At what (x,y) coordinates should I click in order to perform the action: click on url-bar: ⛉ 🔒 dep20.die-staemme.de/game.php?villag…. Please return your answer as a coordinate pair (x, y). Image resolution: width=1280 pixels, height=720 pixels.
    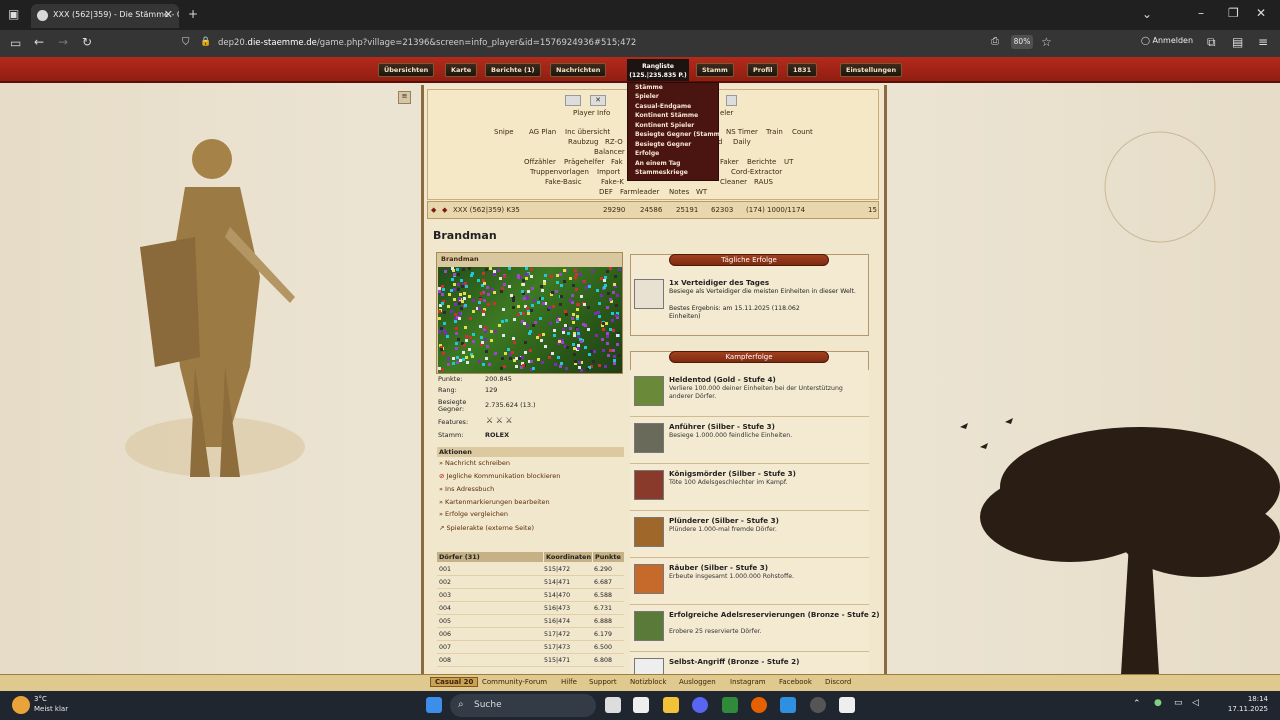
    Looking at the image, I should click on (618, 43).